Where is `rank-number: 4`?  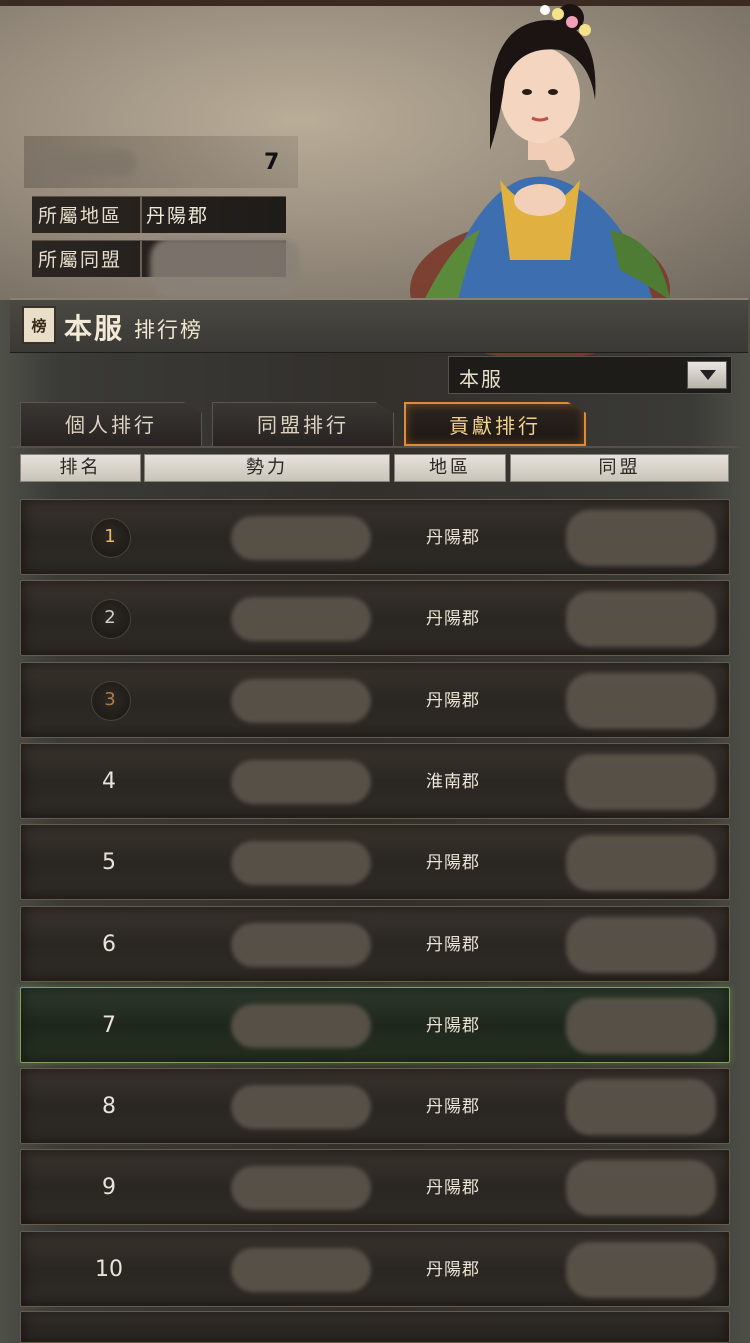
rank-number: 4 is located at coordinates (109, 781).